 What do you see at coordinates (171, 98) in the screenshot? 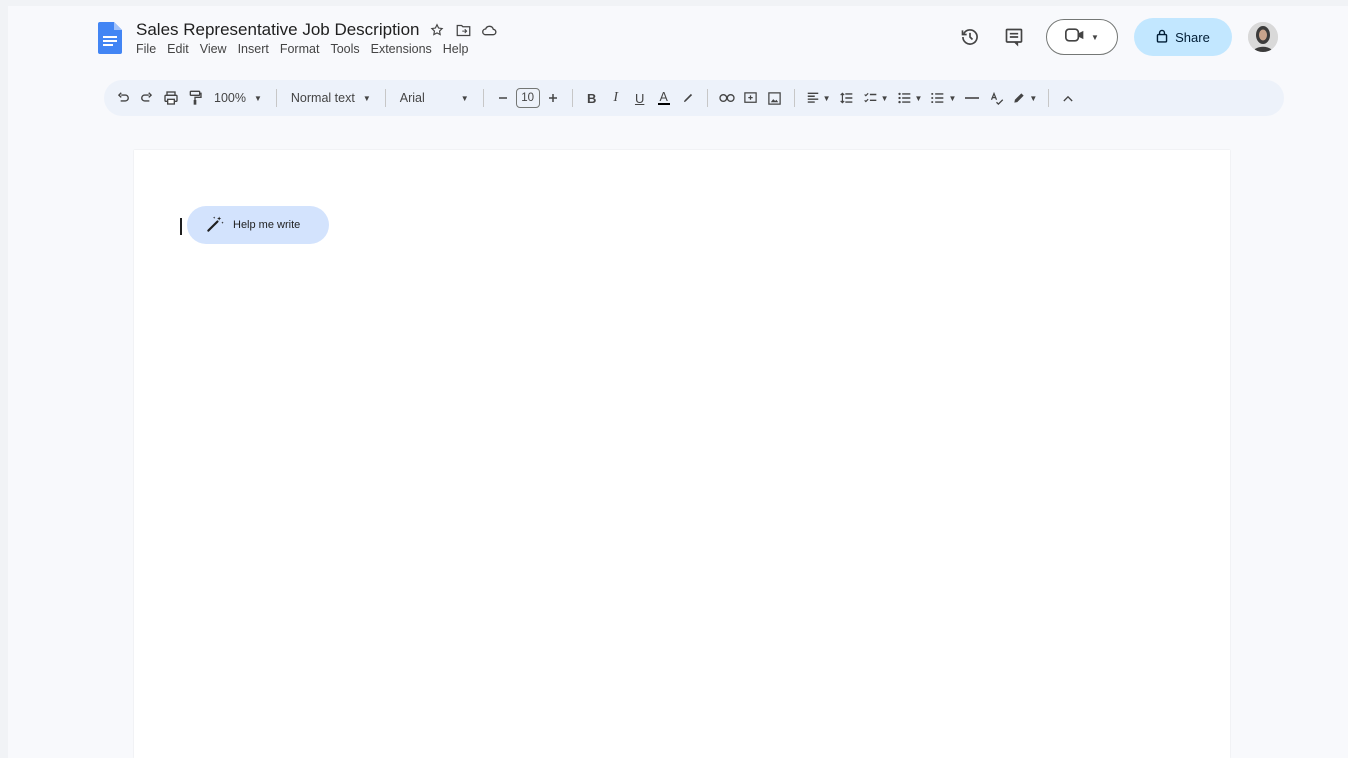
I see `print-icon` at bounding box center [171, 98].